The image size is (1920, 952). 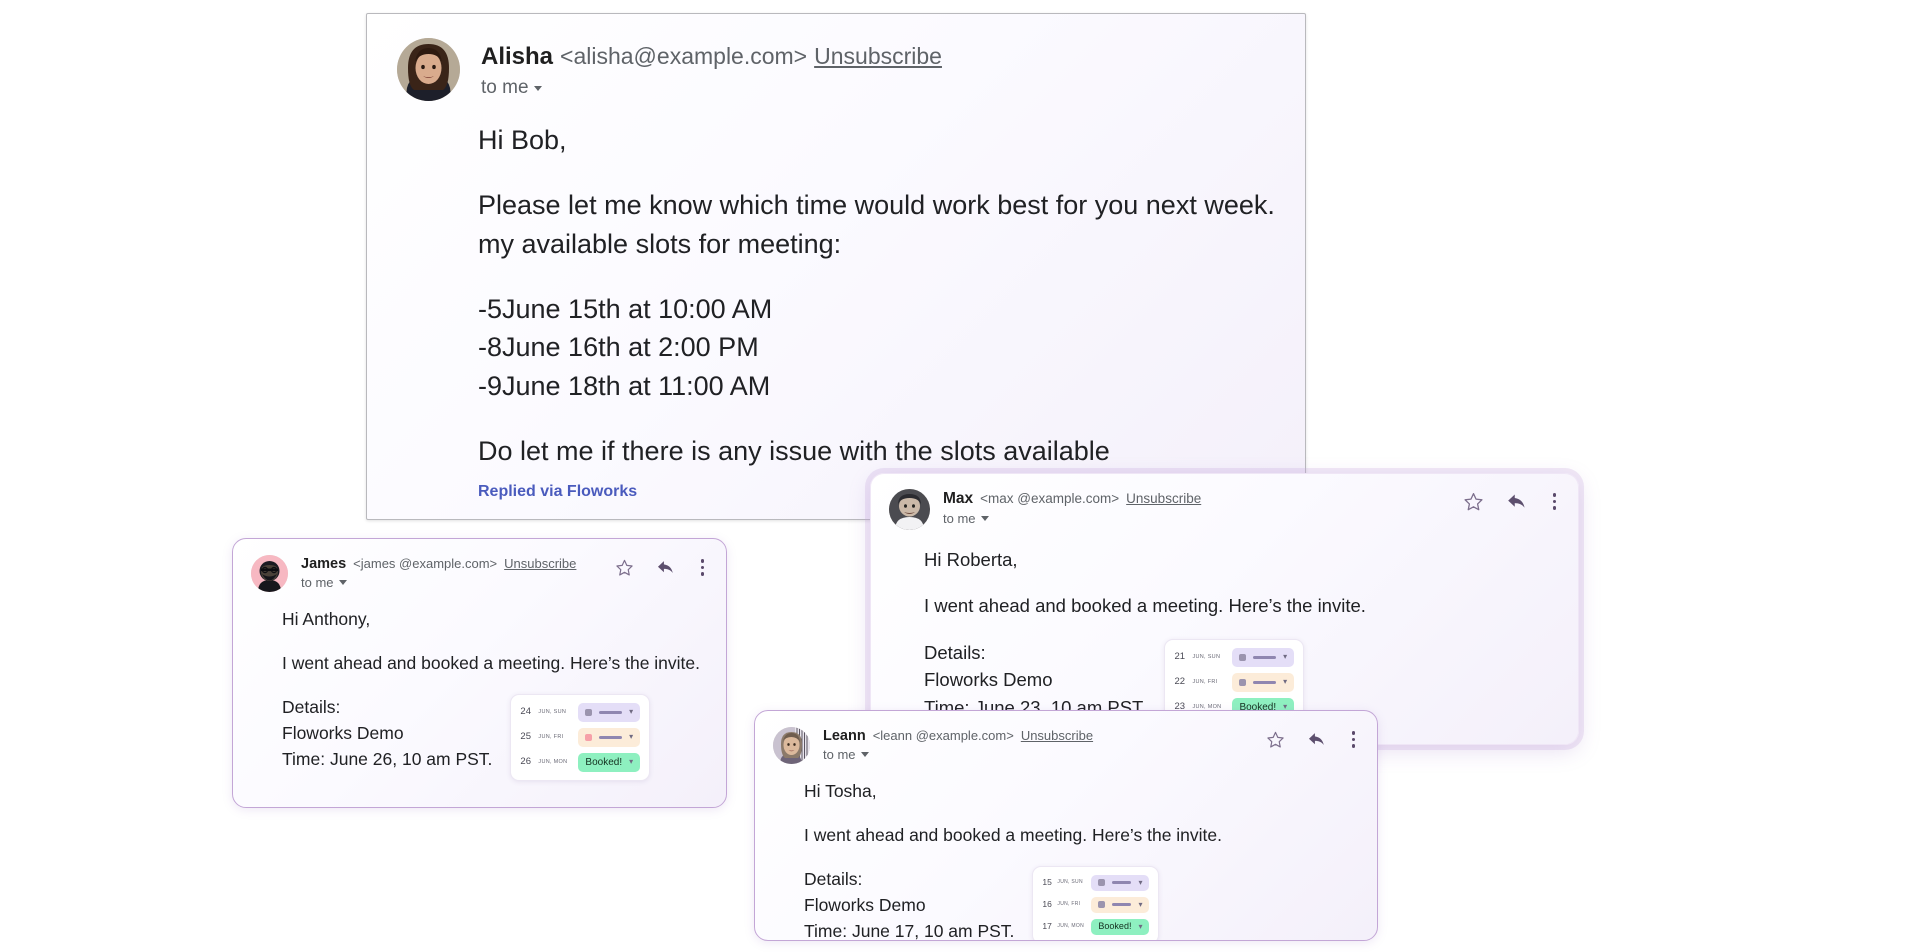 What do you see at coordinates (959, 518) in the screenshot?
I see `recipient-label: to me` at bounding box center [959, 518].